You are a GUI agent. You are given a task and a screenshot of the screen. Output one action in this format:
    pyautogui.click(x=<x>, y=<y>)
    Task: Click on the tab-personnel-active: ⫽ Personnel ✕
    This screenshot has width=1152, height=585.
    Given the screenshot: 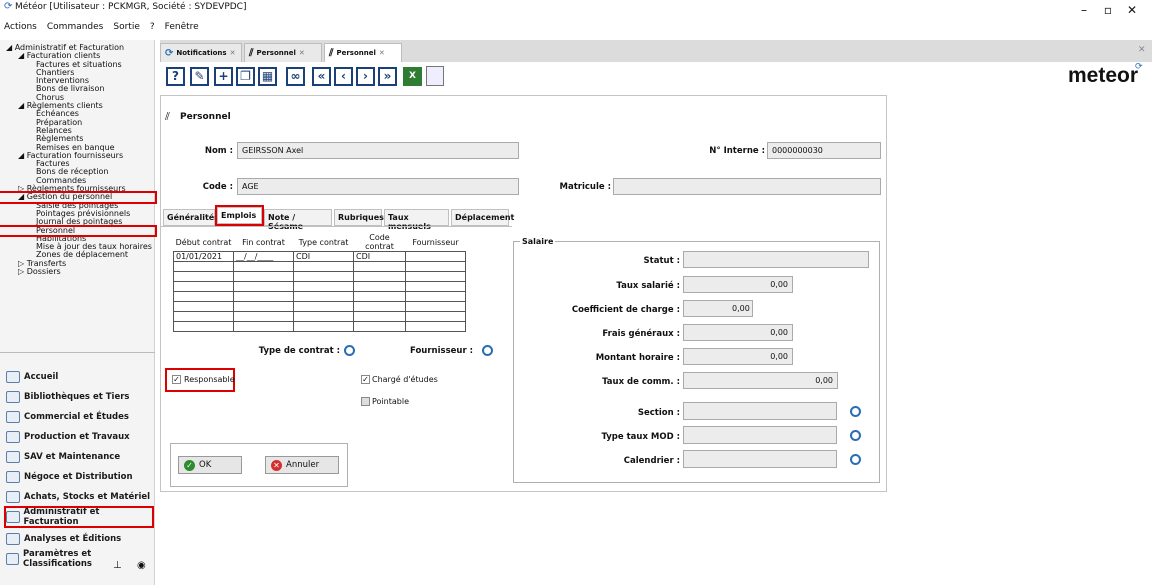 What is the action you would take?
    pyautogui.click(x=363, y=52)
    